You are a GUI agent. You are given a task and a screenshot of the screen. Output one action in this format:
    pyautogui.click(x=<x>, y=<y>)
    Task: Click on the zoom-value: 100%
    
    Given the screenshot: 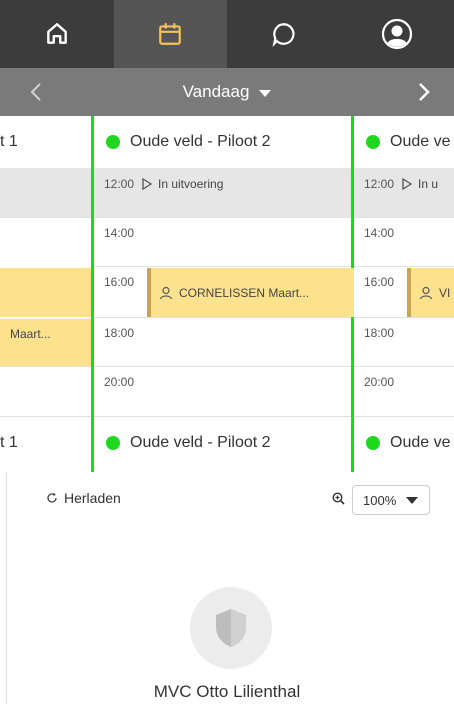 What is the action you would take?
    pyautogui.click(x=380, y=500)
    